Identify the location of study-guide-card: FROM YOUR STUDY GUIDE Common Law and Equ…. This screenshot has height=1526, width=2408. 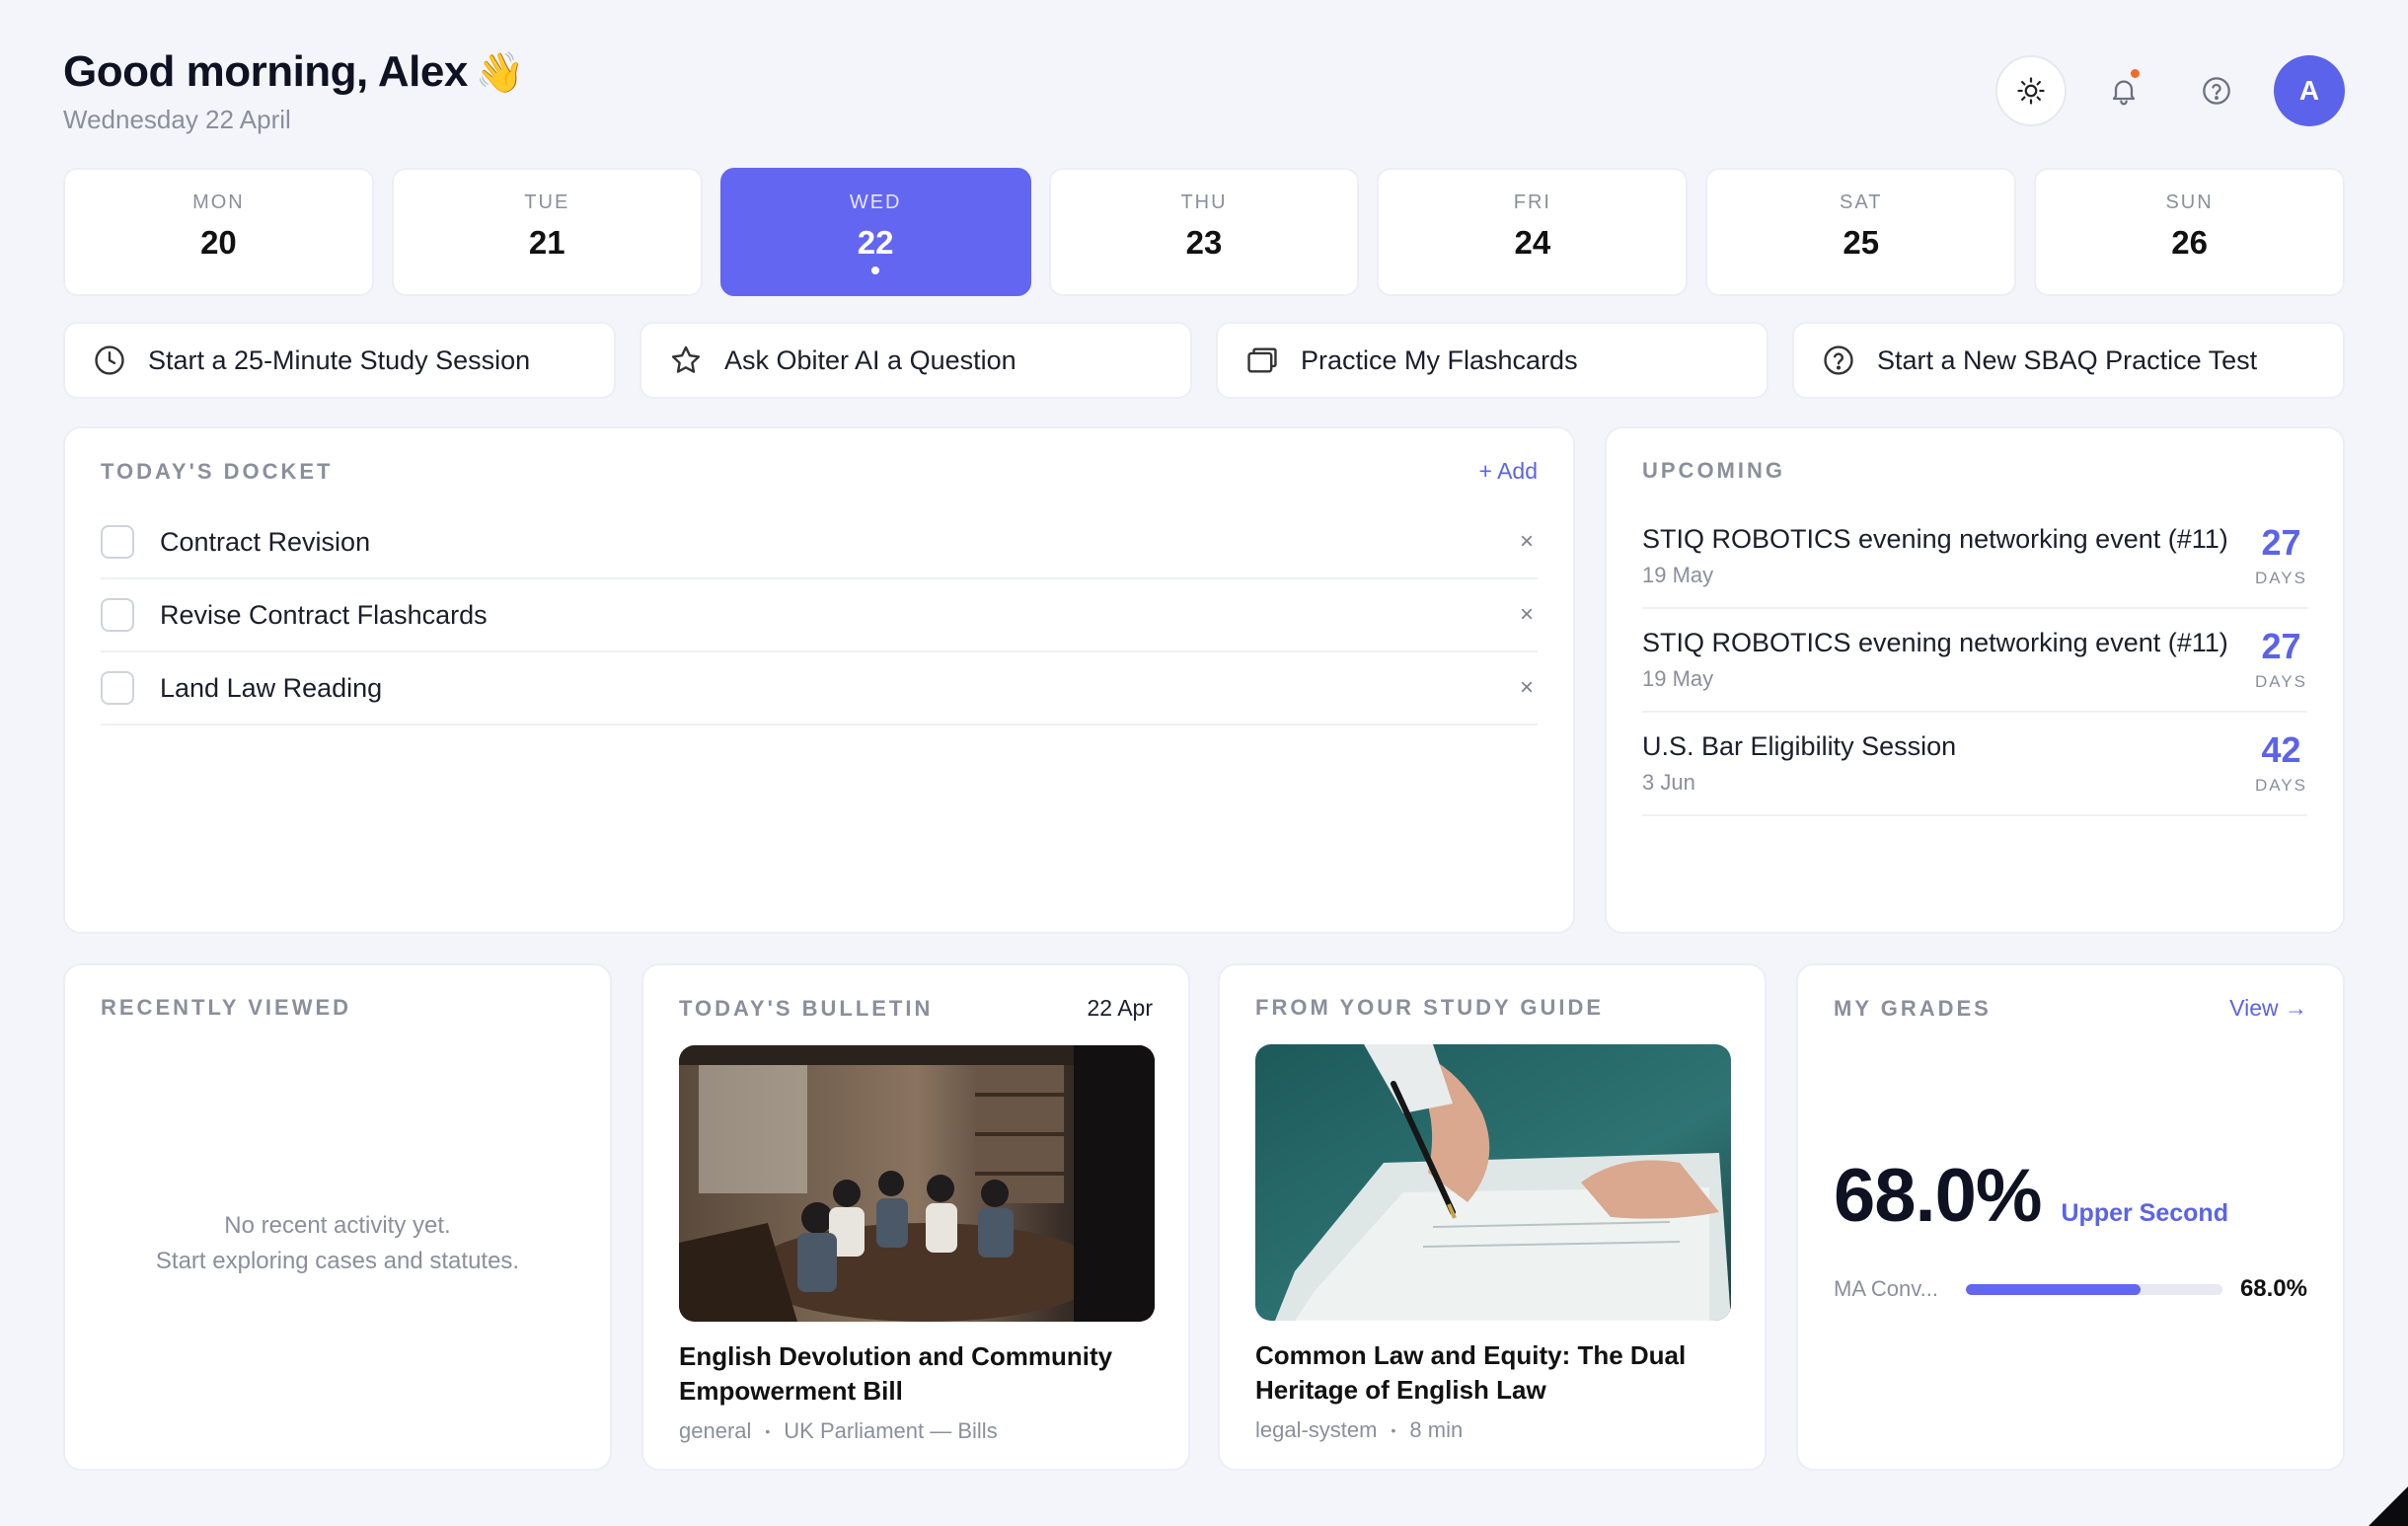
(1493, 1217).